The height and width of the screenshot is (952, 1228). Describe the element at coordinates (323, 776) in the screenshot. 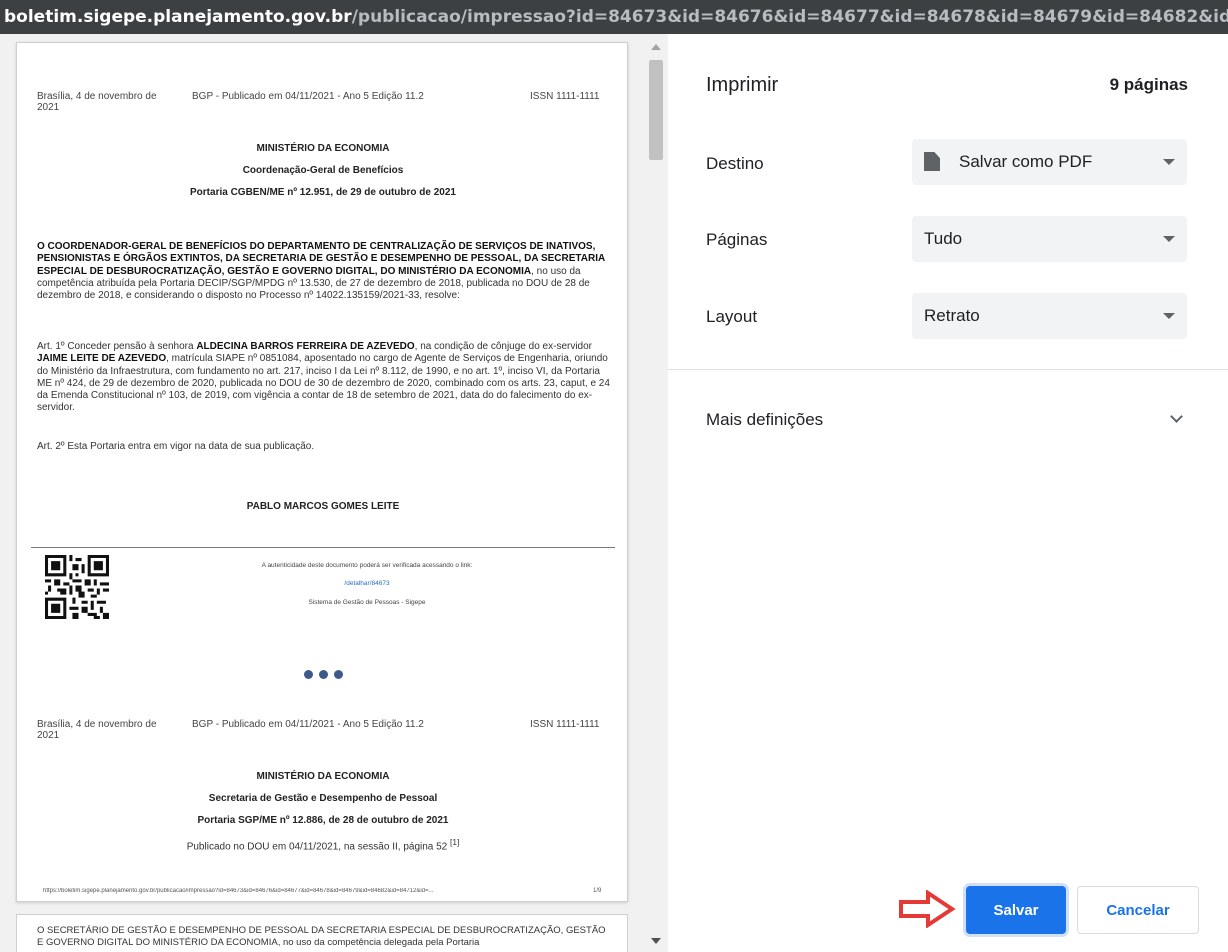

I see `ministry2-title: MINISTÉRIO DA ECONOMIA` at that location.